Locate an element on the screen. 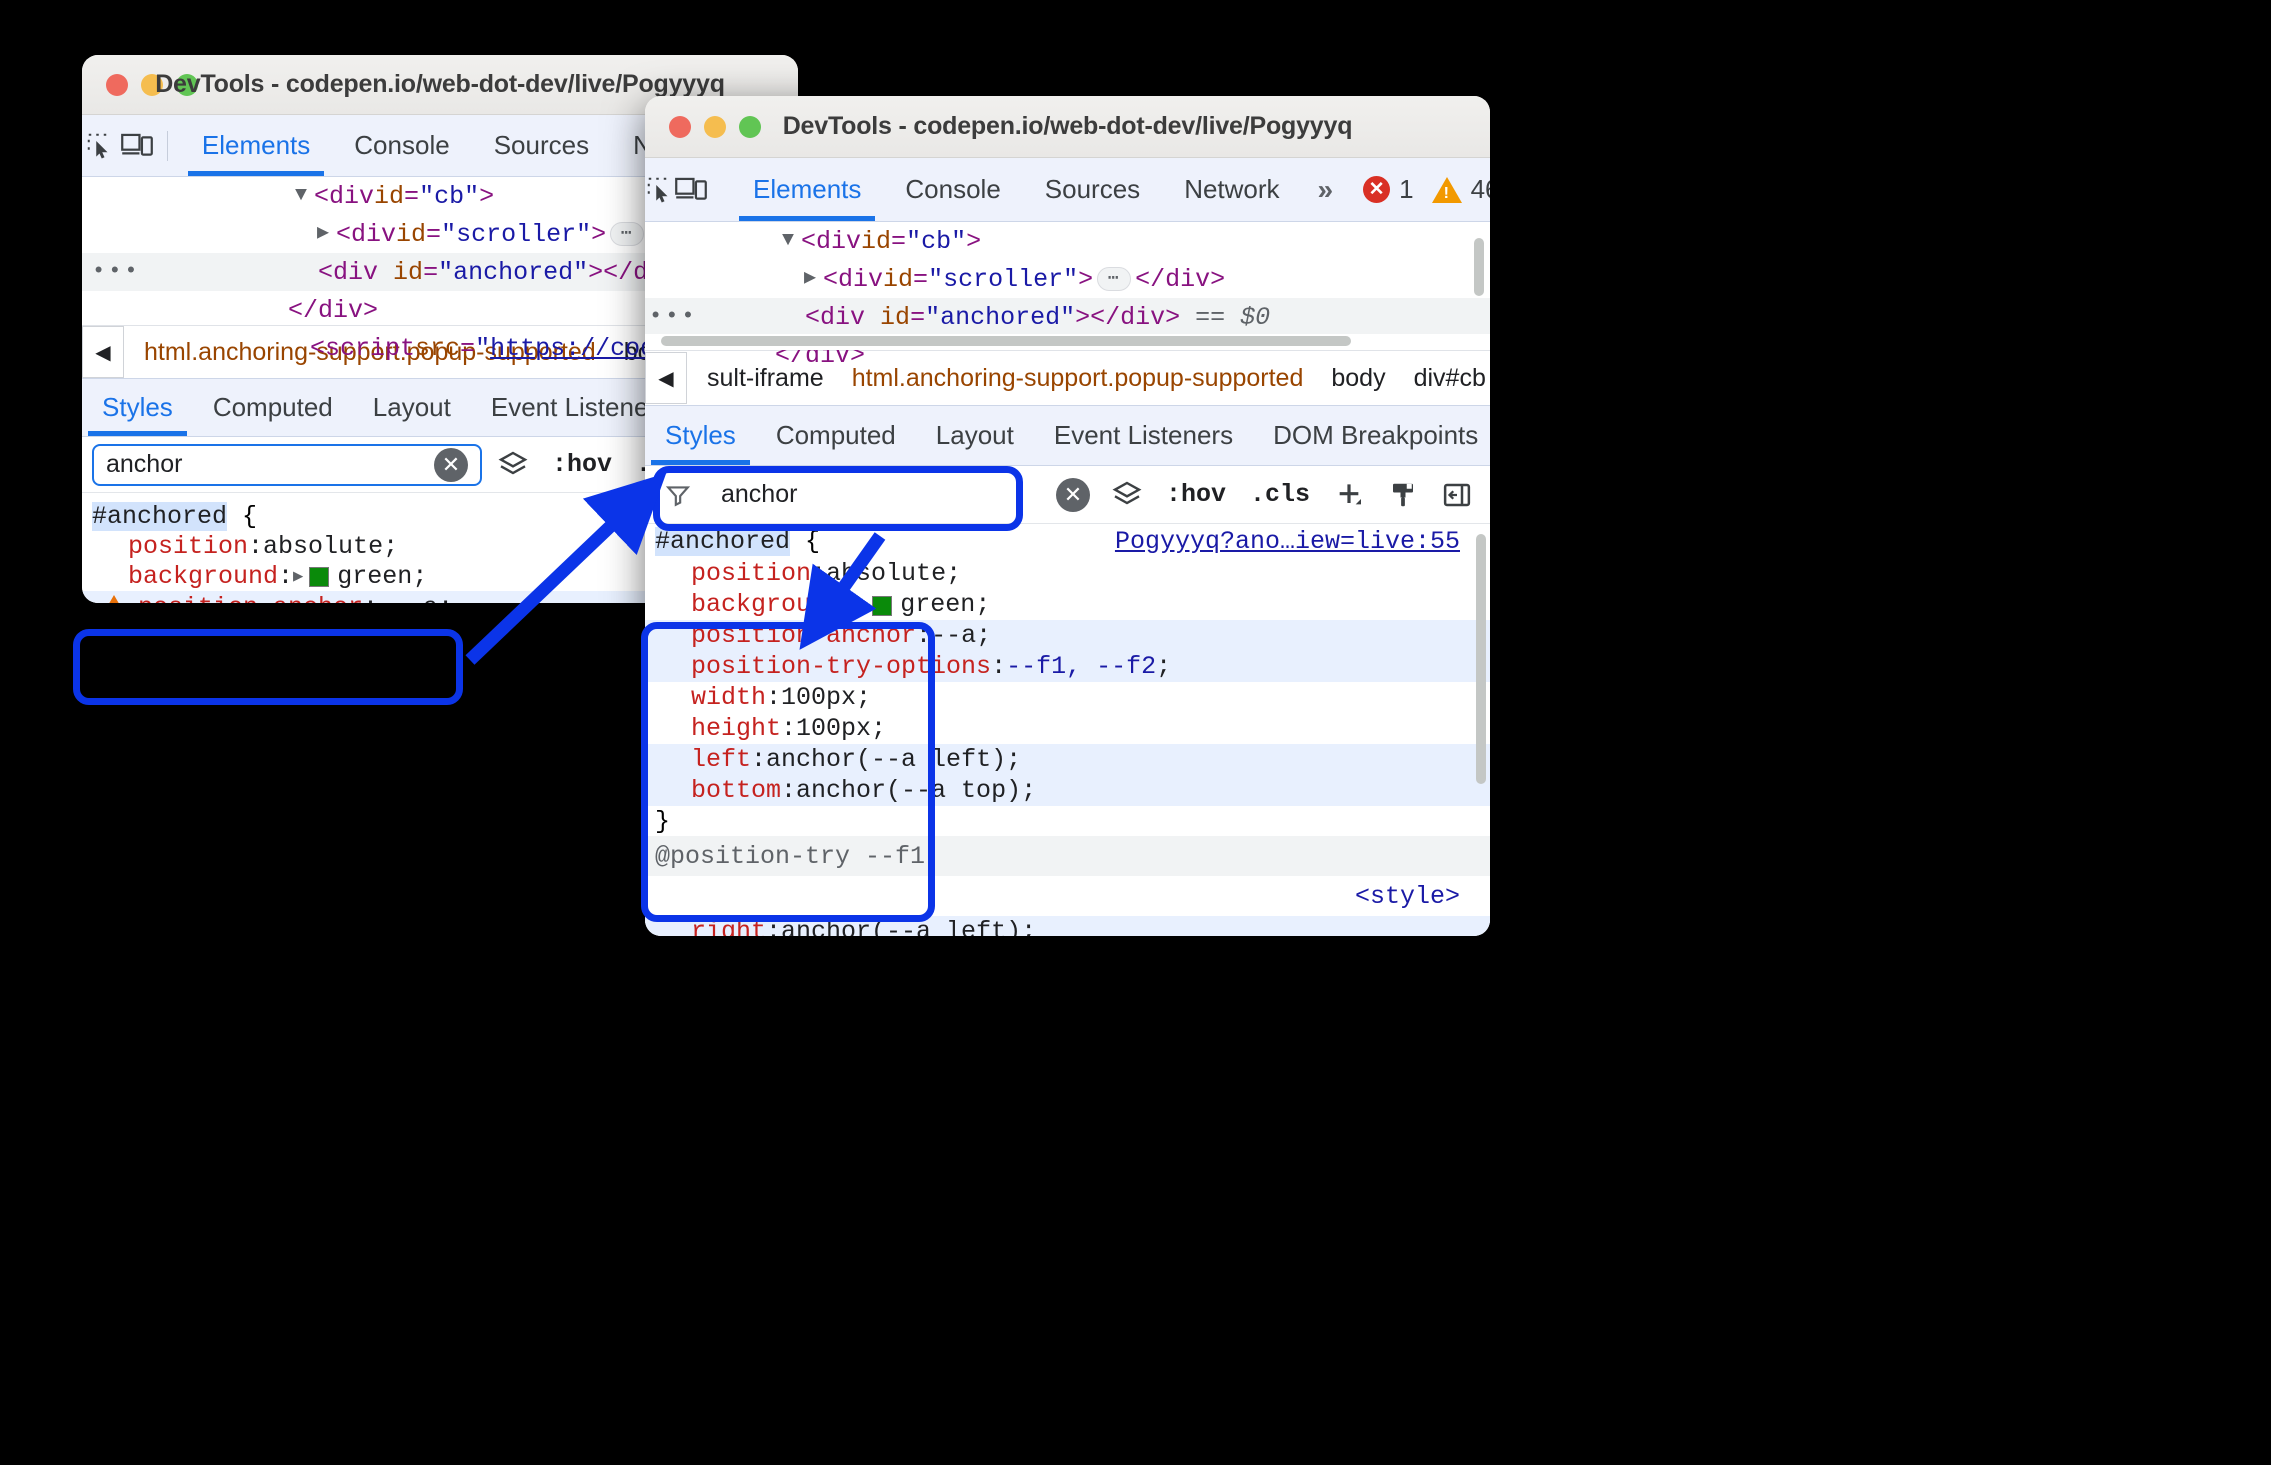 The height and width of the screenshot is (1465, 2271). sidebar-tab-computed-front: Computed is located at coordinates (836, 435).